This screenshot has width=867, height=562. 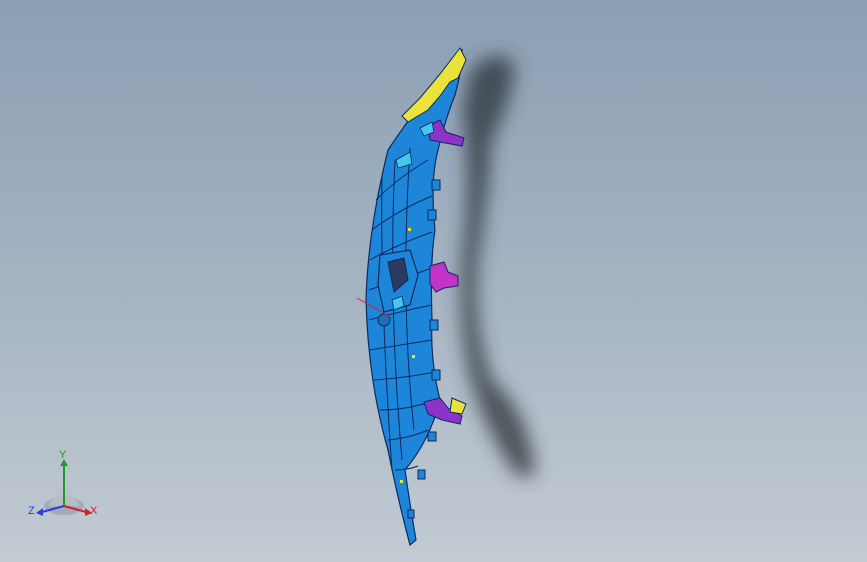 What do you see at coordinates (63, 455) in the screenshot?
I see `triad-y-label: Y` at bounding box center [63, 455].